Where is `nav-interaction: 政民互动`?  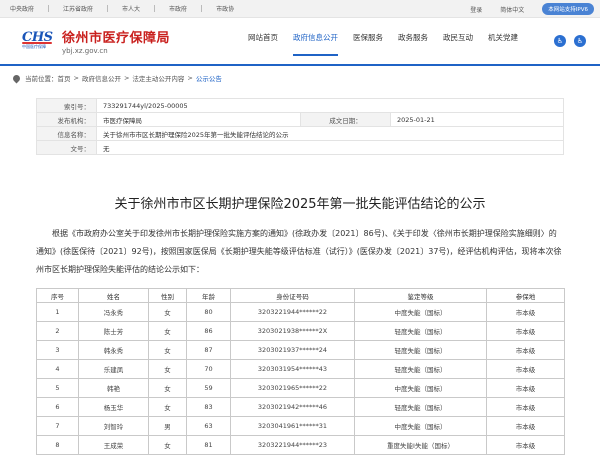
nav-interaction: 政民互动 is located at coordinates (458, 44).